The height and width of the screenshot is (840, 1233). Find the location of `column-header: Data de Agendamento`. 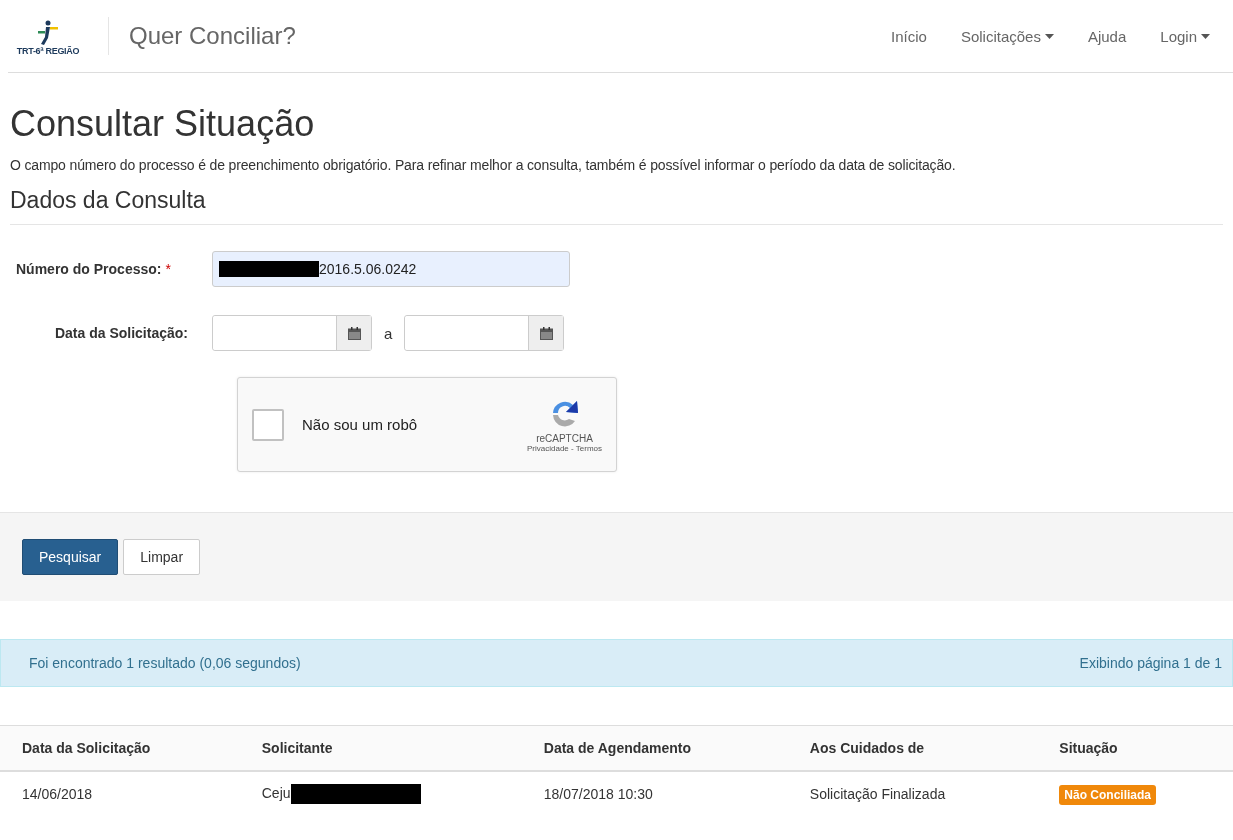

column-header: Data de Agendamento is located at coordinates (654, 748).